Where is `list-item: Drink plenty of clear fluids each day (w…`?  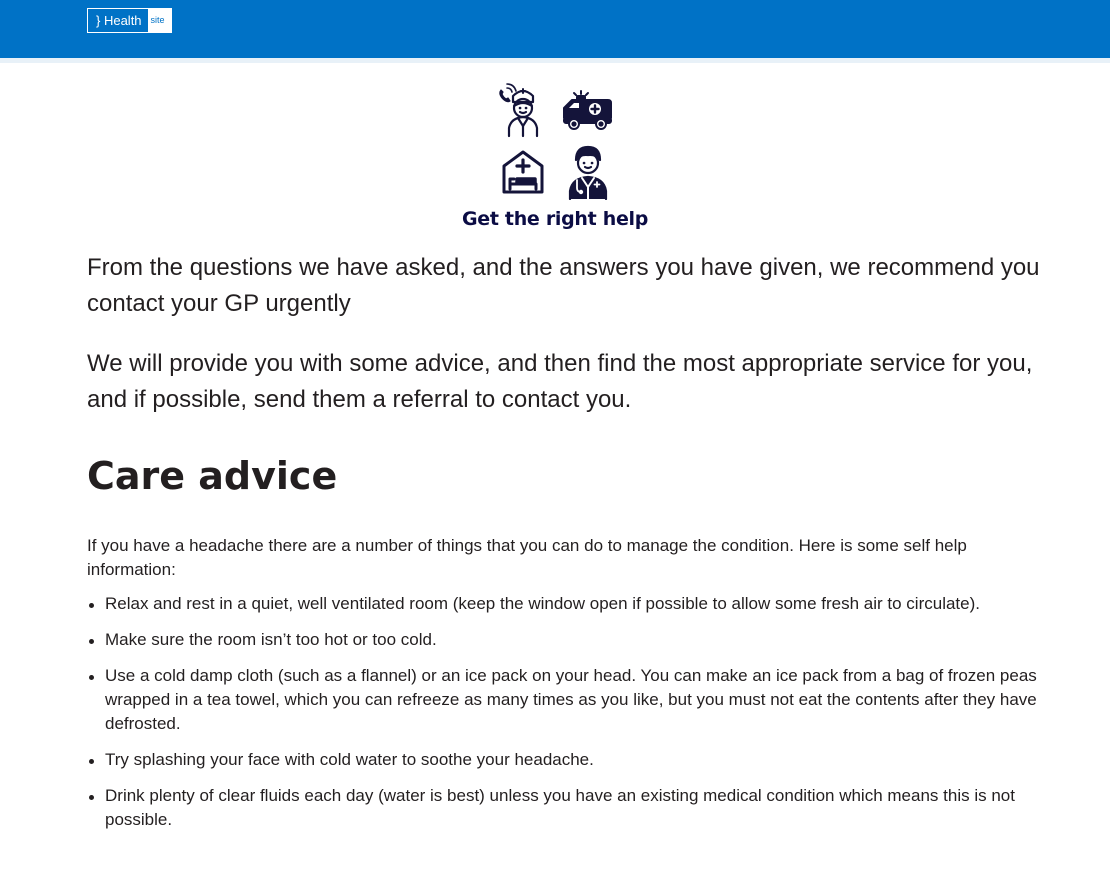
list-item: Drink plenty of clear fluids each day (w… is located at coordinates (567, 808).